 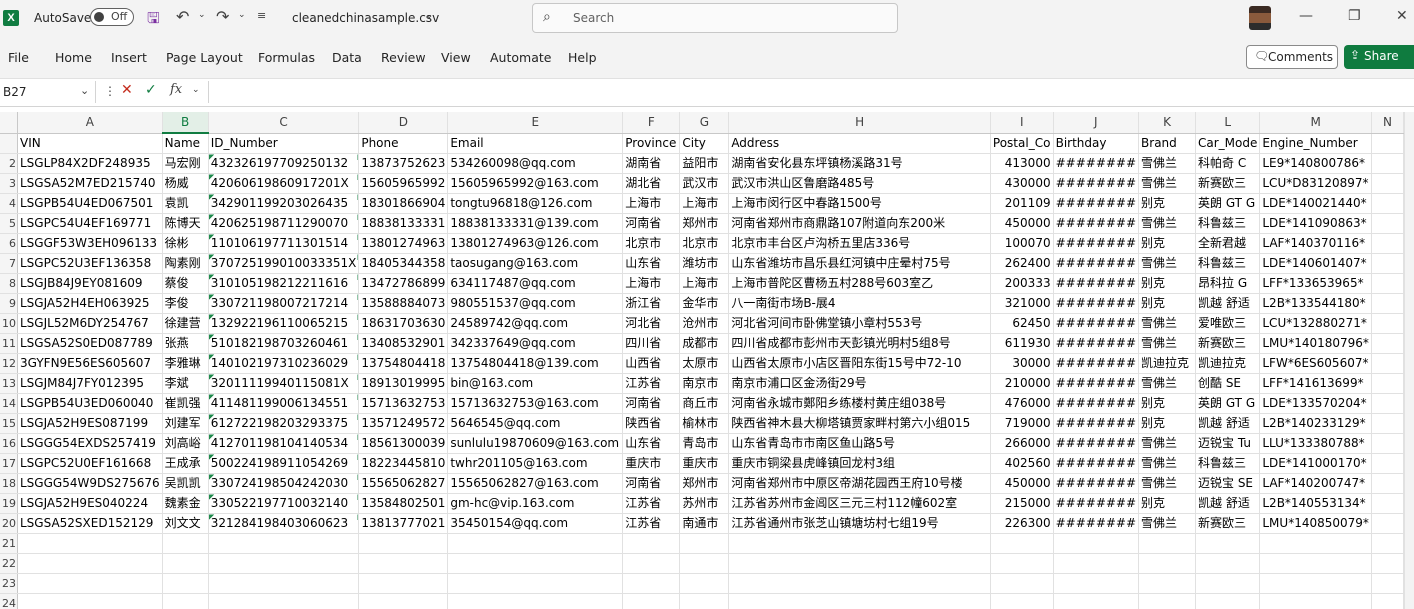 I want to click on cell: 凯迪拉克, so click(x=1167, y=363).